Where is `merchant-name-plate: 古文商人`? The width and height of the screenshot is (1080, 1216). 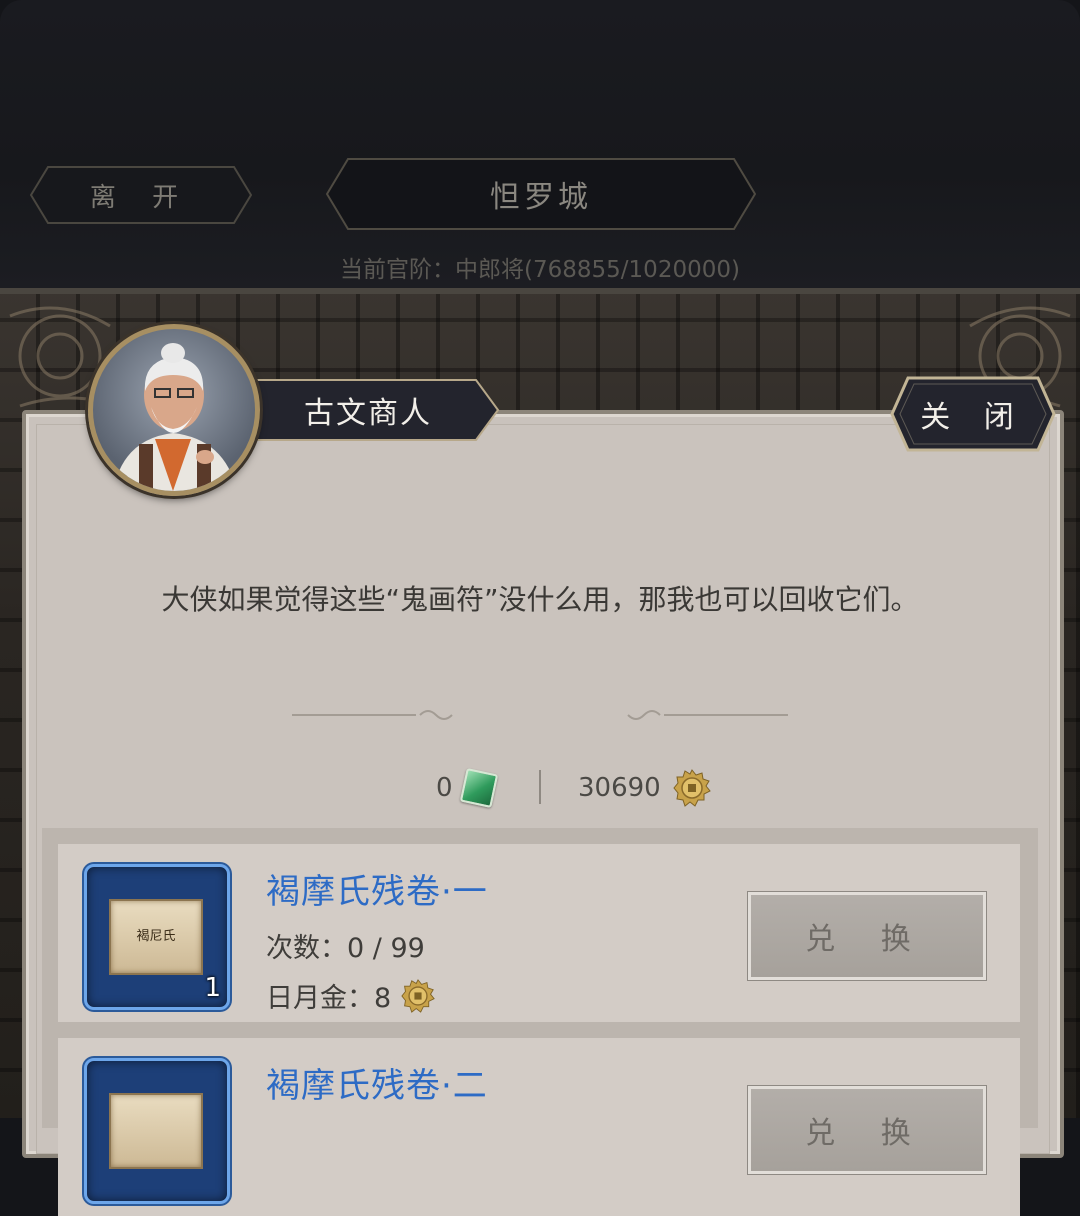 merchant-name-plate: 古文商人 is located at coordinates (368, 410).